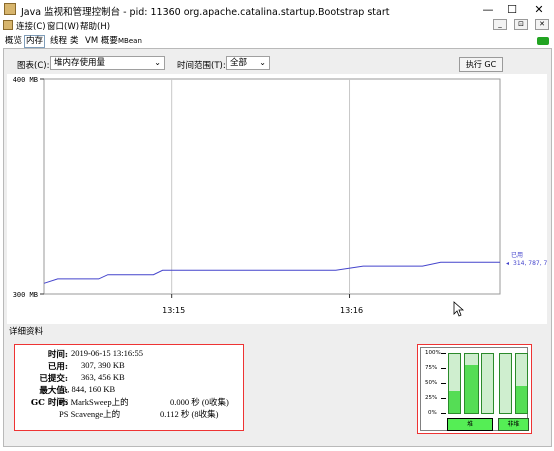  Describe the element at coordinates (107, 63) in the screenshot. I see `chart-select: 堆内存使用量 ⌄` at that location.